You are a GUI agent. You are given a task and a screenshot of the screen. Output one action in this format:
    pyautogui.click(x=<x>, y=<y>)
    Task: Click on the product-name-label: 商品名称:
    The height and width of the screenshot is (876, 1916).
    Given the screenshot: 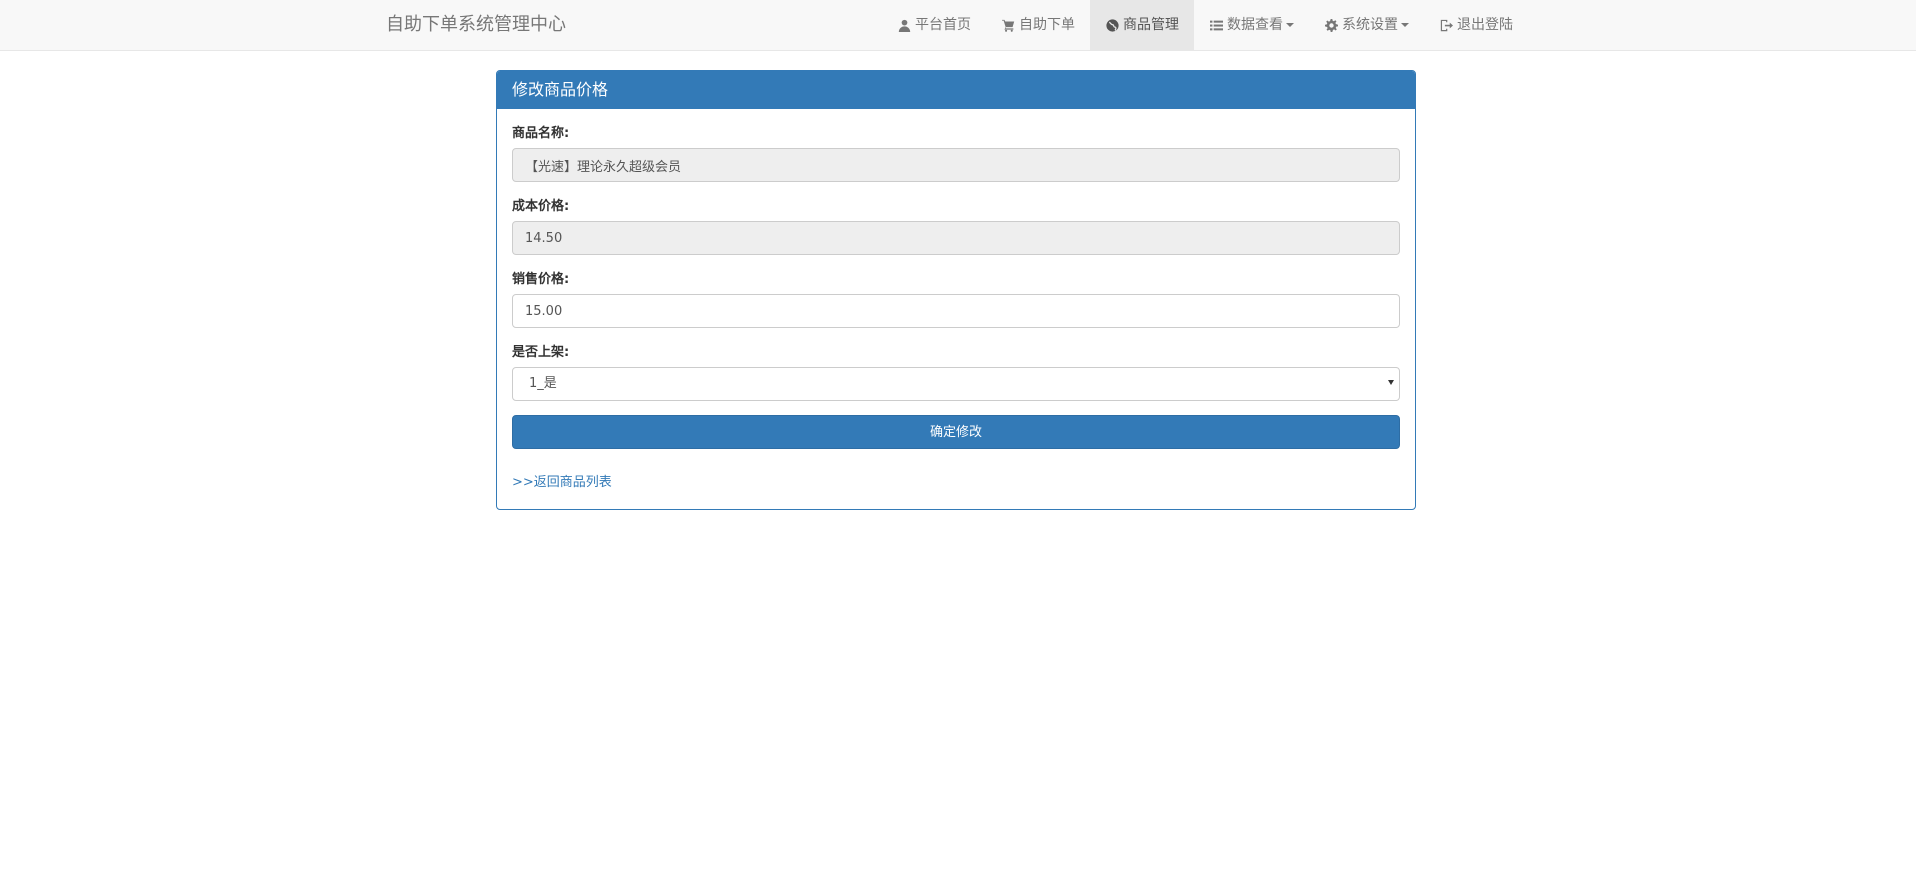 What is the action you would take?
    pyautogui.click(x=541, y=133)
    